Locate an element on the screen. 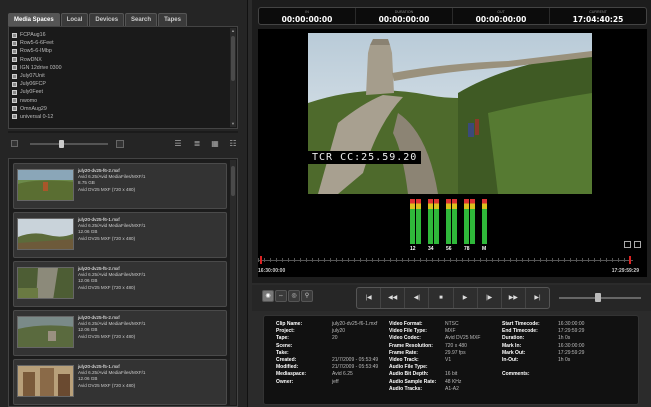  step-forward-button: |▶ is located at coordinates (490, 298).